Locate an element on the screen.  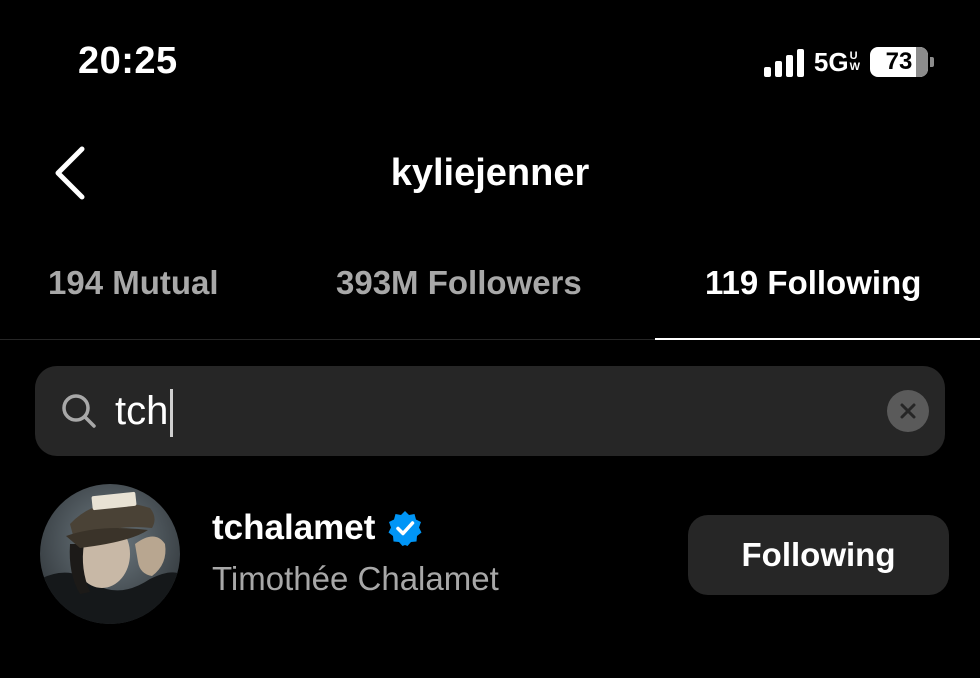
clear-search-button is located at coordinates (908, 411).